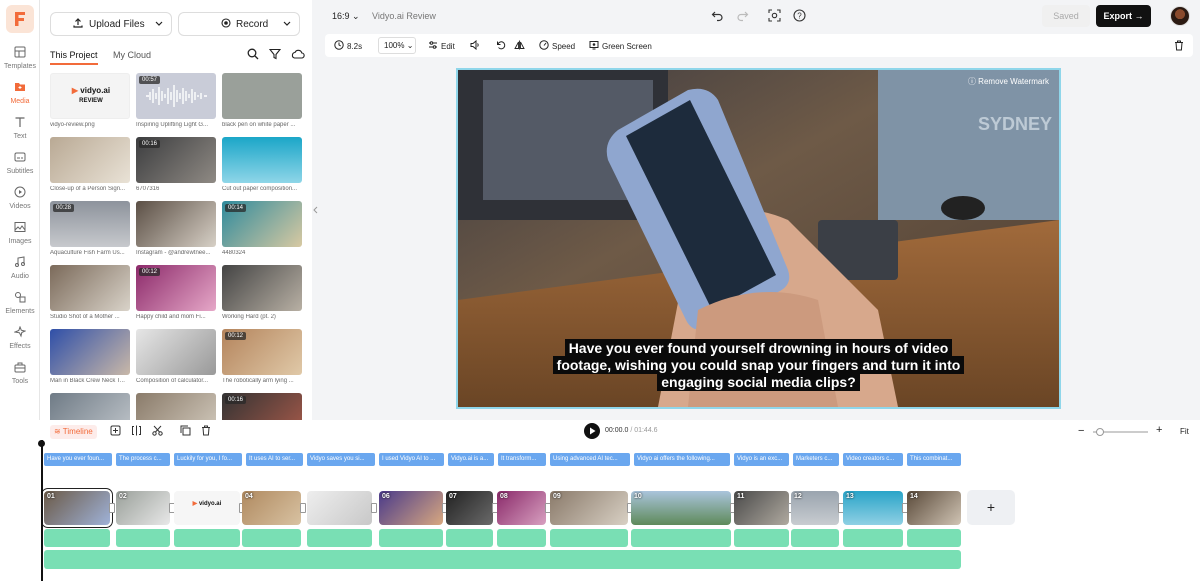  Describe the element at coordinates (298, 55) in the screenshot. I see `cloud-icon` at that location.